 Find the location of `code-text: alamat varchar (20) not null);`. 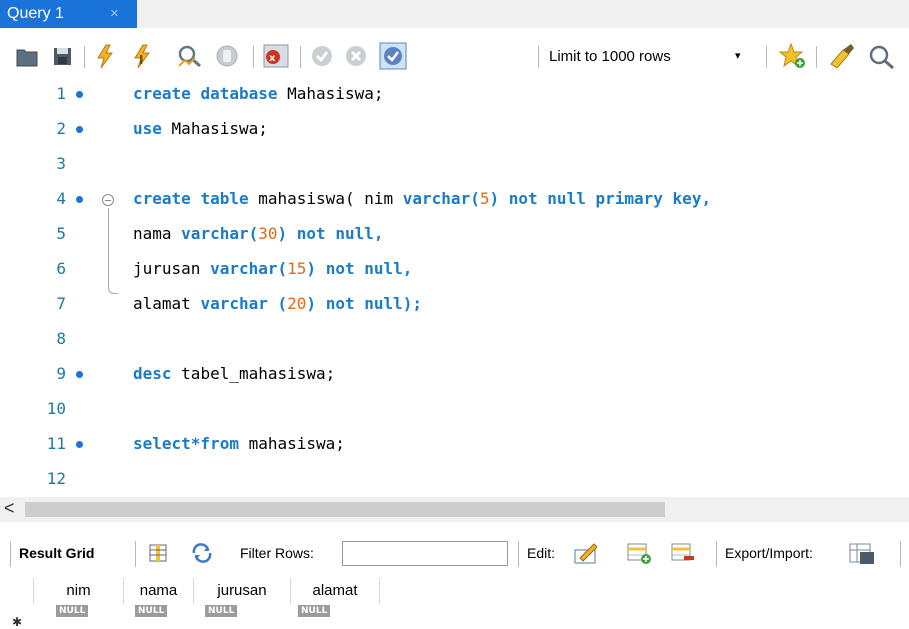

code-text: alamat varchar (20) not null); is located at coordinates (278, 303).